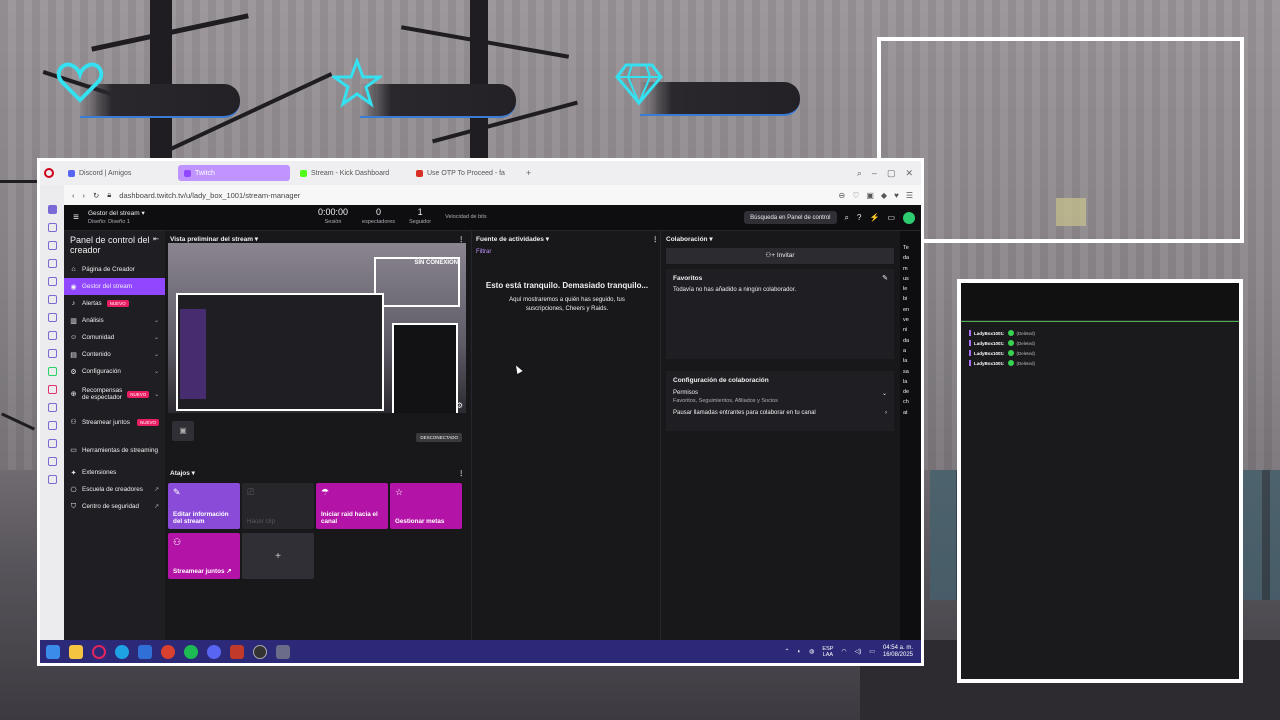 This screenshot has width=1280, height=720. What do you see at coordinates (859, 217) in the screenshot?
I see `help-icon: ?` at bounding box center [859, 217].